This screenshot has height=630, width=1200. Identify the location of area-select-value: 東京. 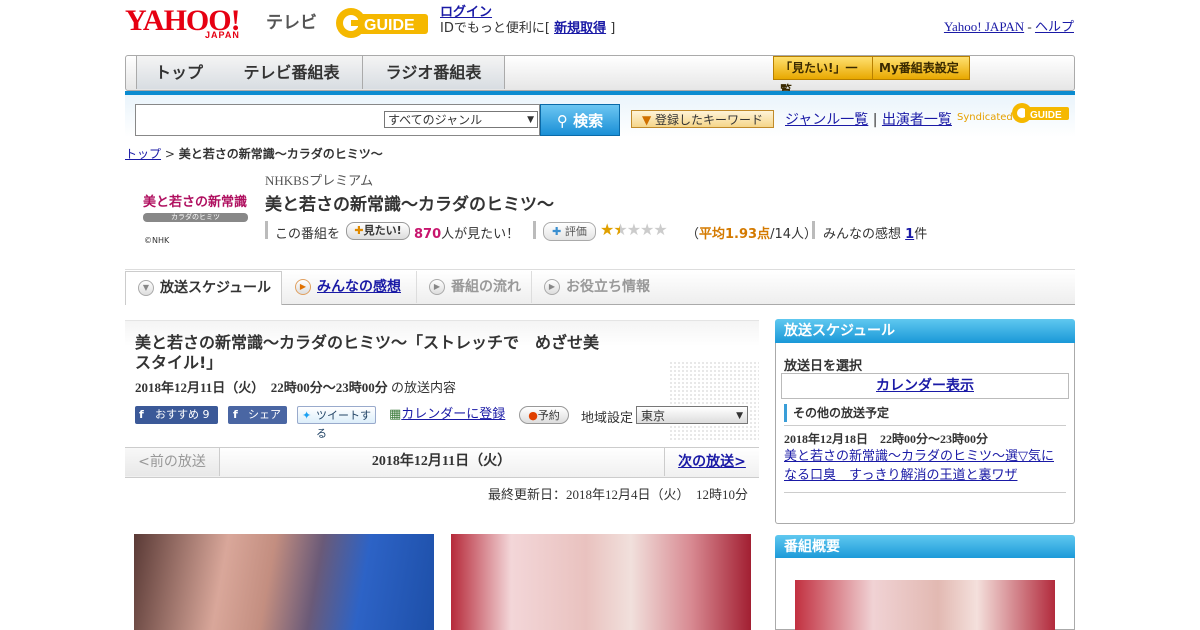
(653, 416).